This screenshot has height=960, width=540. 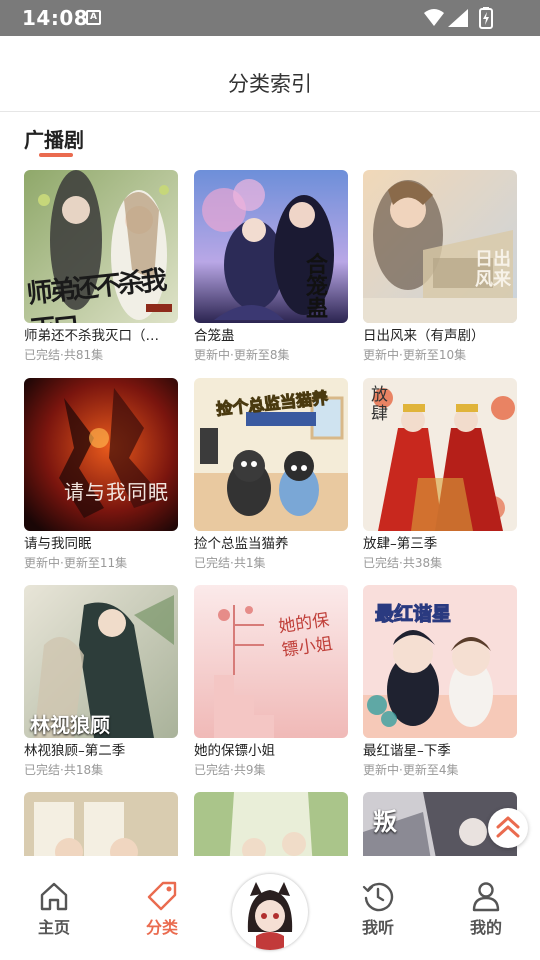 I want to click on cover-text: 叛, so click(x=385, y=821).